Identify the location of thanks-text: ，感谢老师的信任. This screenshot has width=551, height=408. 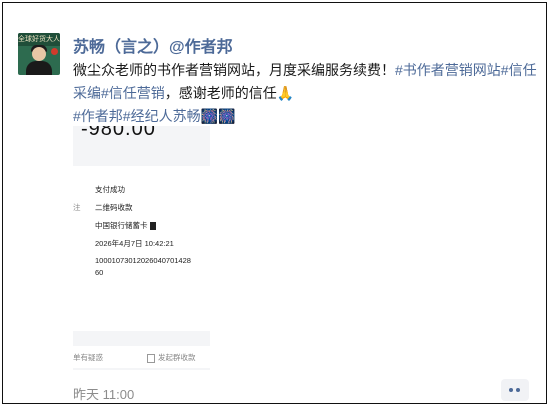
(220, 93).